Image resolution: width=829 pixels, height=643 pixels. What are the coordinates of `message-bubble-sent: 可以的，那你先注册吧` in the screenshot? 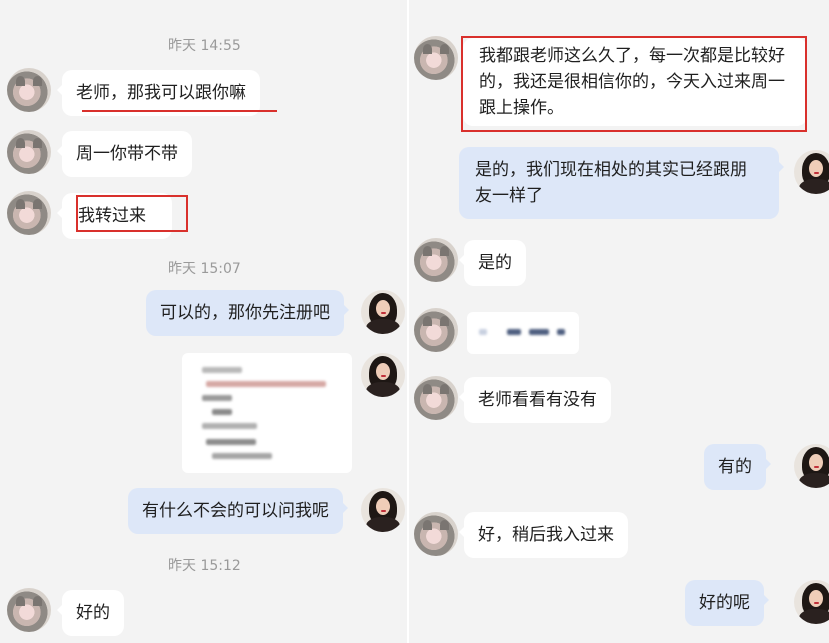 It's located at (247, 313).